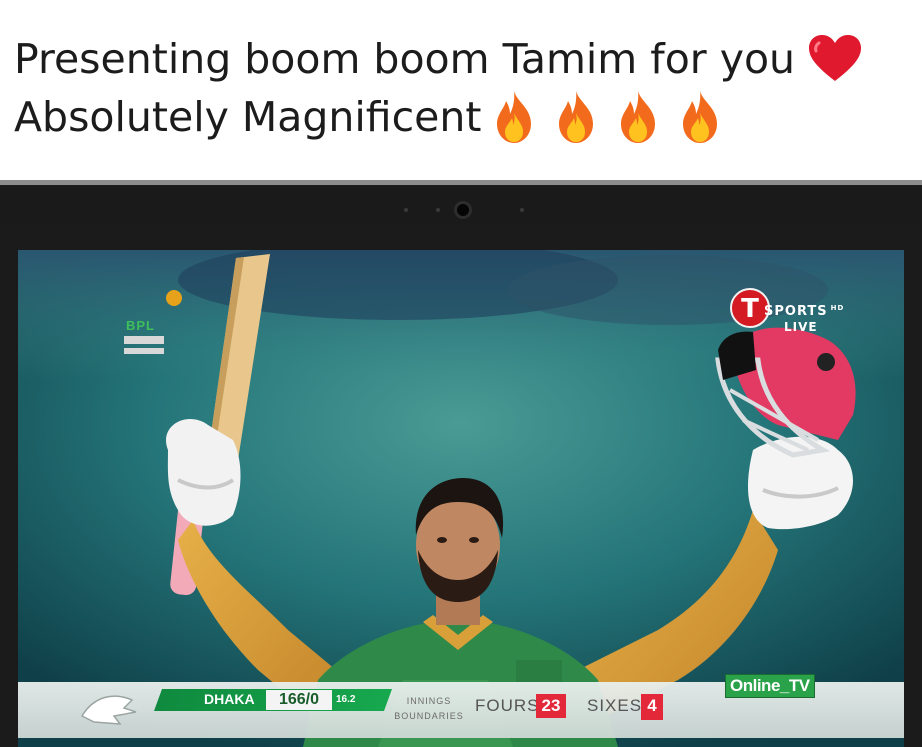  Describe the element at coordinates (796, 311) in the screenshot. I see `channel-name-text: SPORTS` at that location.